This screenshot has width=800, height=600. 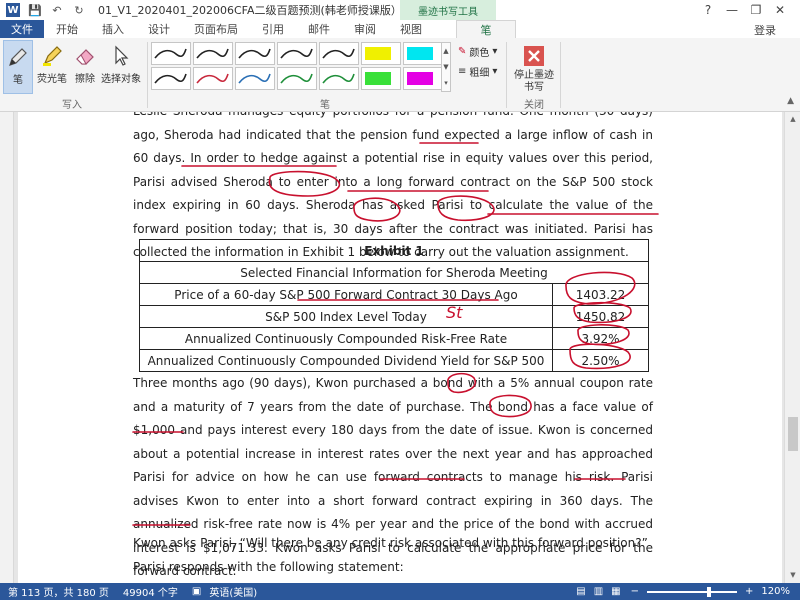 I want to click on row-value: 1403.22, so click(x=600, y=294).